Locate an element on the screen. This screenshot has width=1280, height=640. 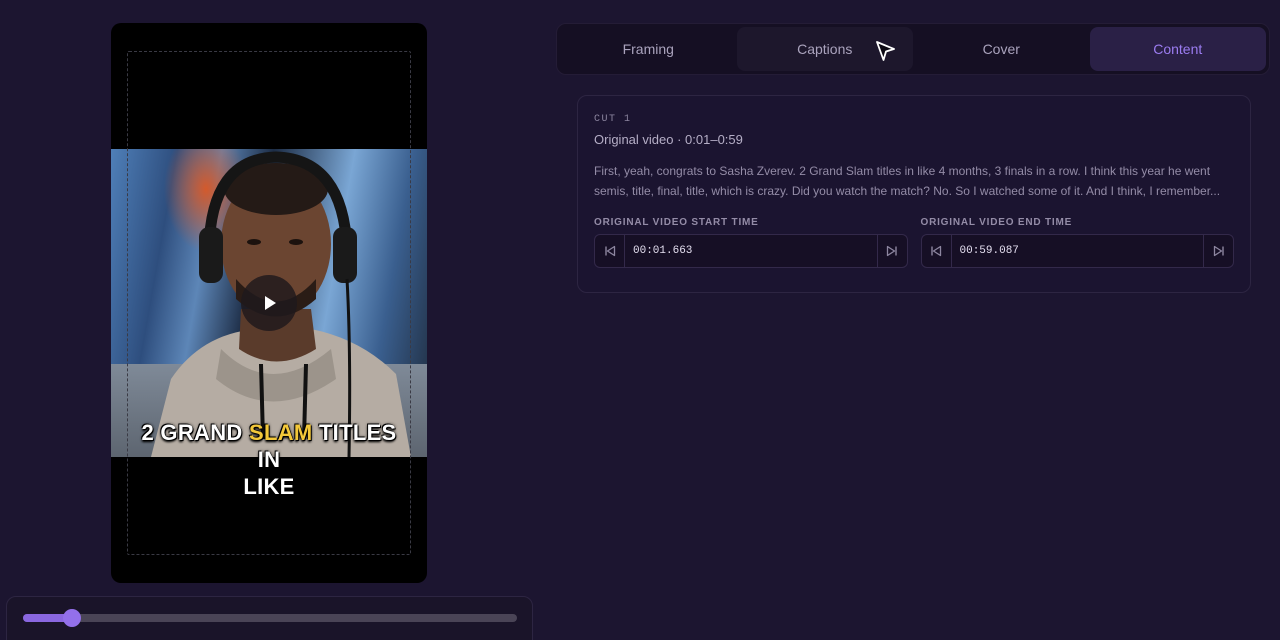
end-time-input is located at coordinates (1077, 251).